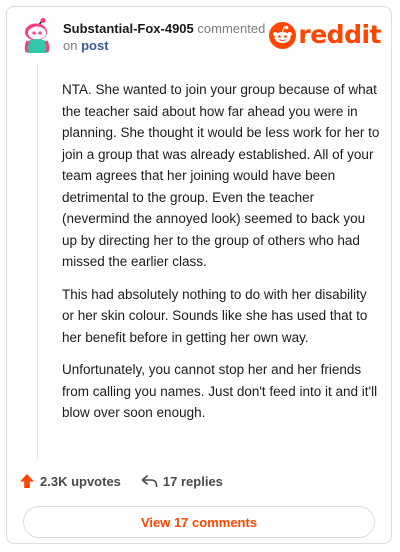 The height and width of the screenshot is (552, 400). I want to click on commented-label: commented, so click(231, 28).